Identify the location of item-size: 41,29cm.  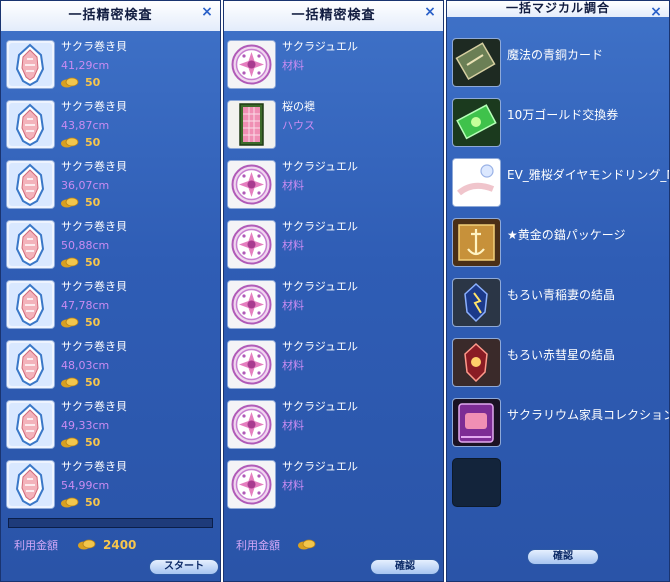
(85, 65).